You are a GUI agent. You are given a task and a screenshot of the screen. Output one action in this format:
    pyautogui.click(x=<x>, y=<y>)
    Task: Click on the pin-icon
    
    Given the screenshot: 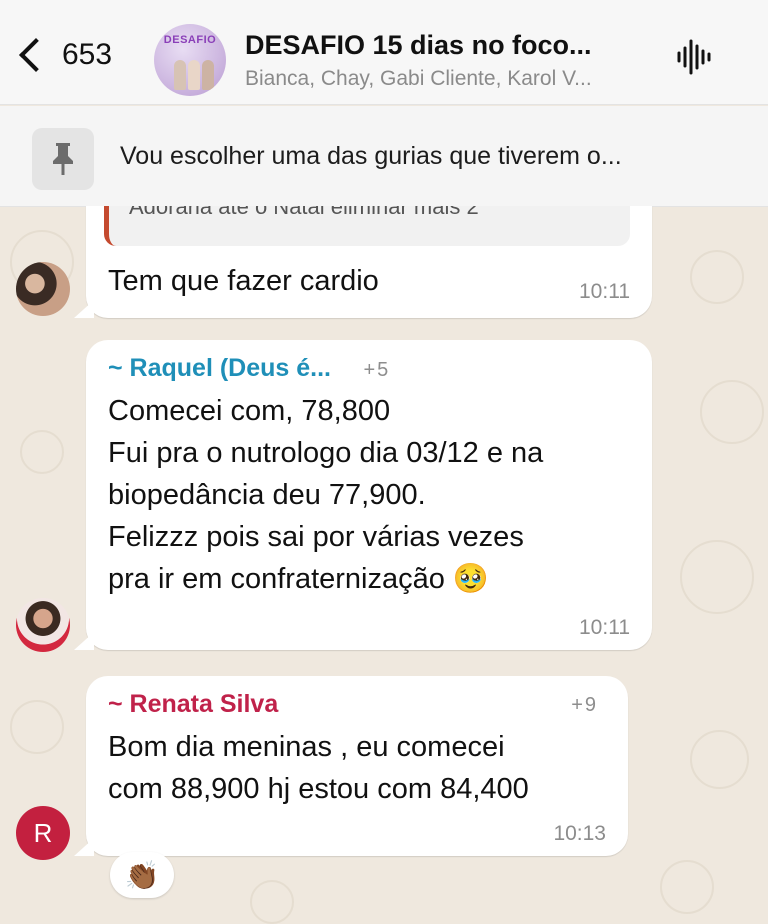 What is the action you would take?
    pyautogui.click(x=63, y=159)
    